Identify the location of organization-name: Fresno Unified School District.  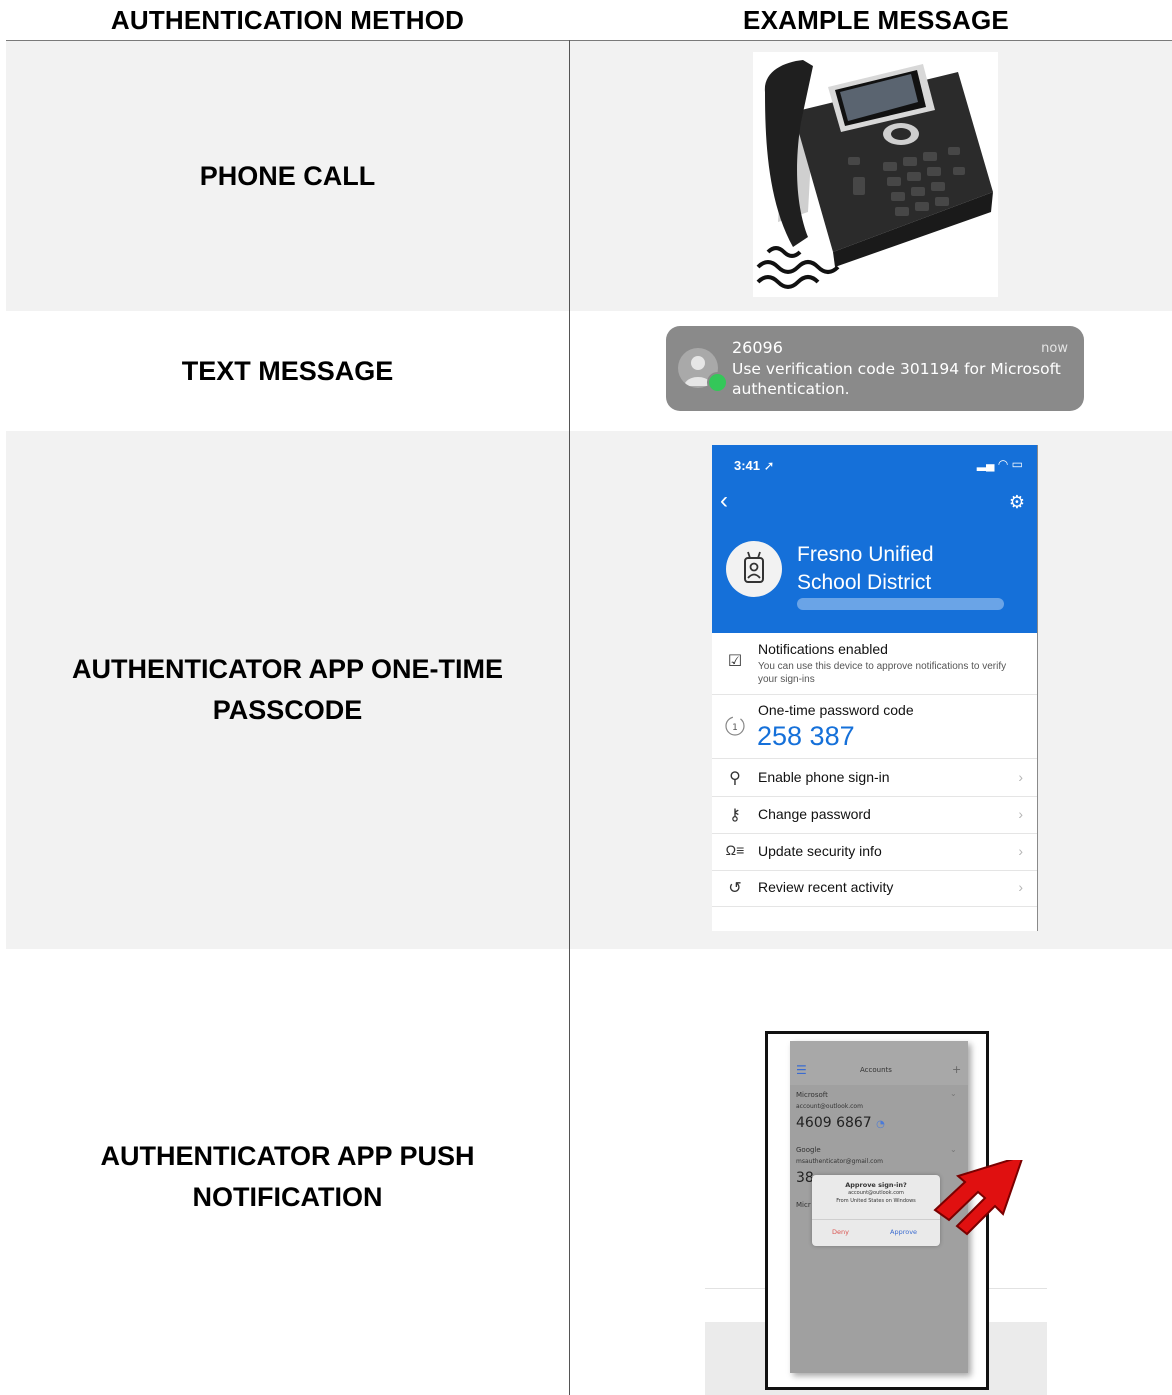
(907, 569).